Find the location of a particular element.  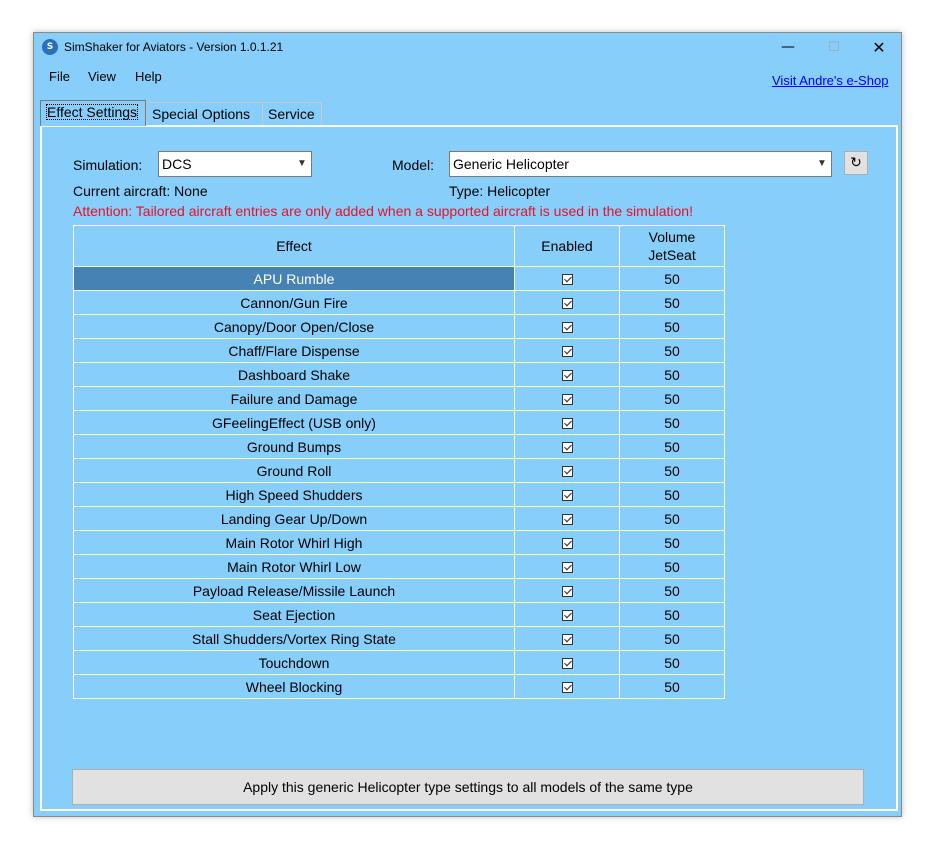

table-row: Failure and Damage 50 is located at coordinates (399, 398).